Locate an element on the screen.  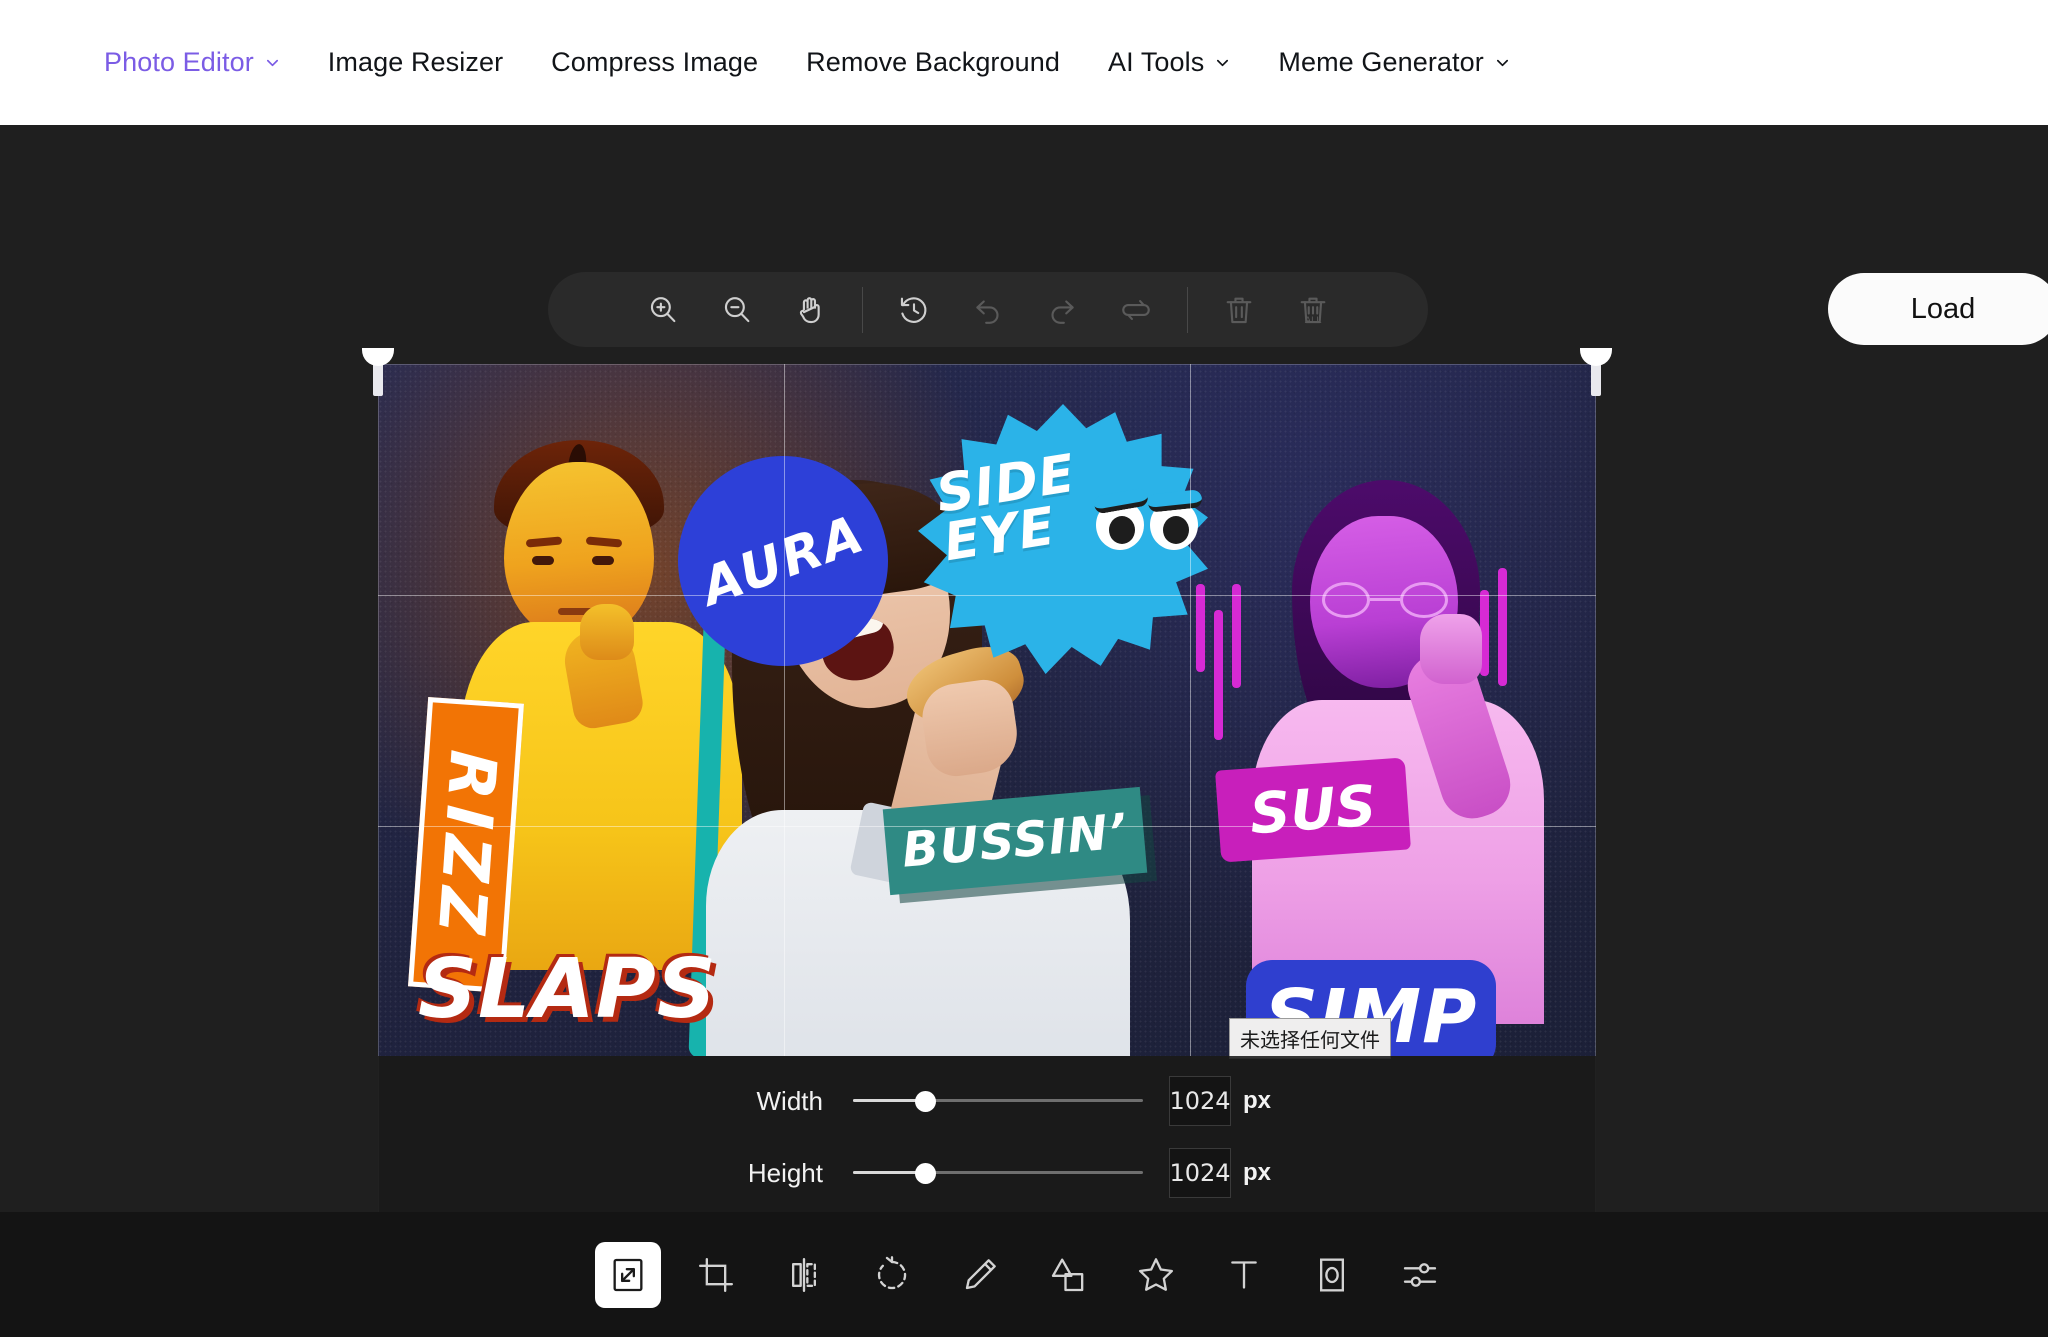
sticker-bussin-label: BUSSIN’ is located at coordinates (1015, 841).